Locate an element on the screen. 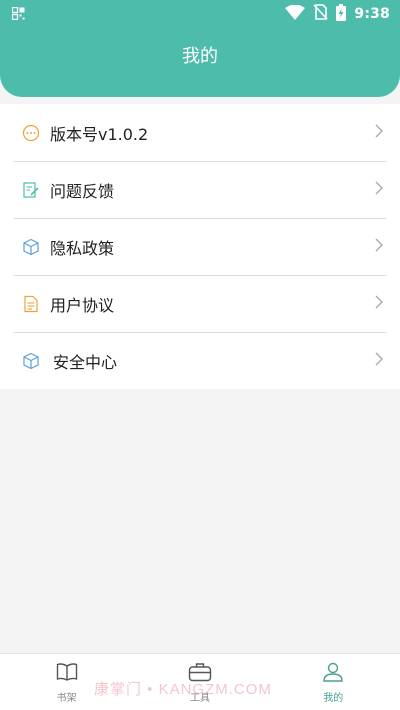 This screenshot has height=710, width=400. feedback-edit-icon is located at coordinates (31, 190).